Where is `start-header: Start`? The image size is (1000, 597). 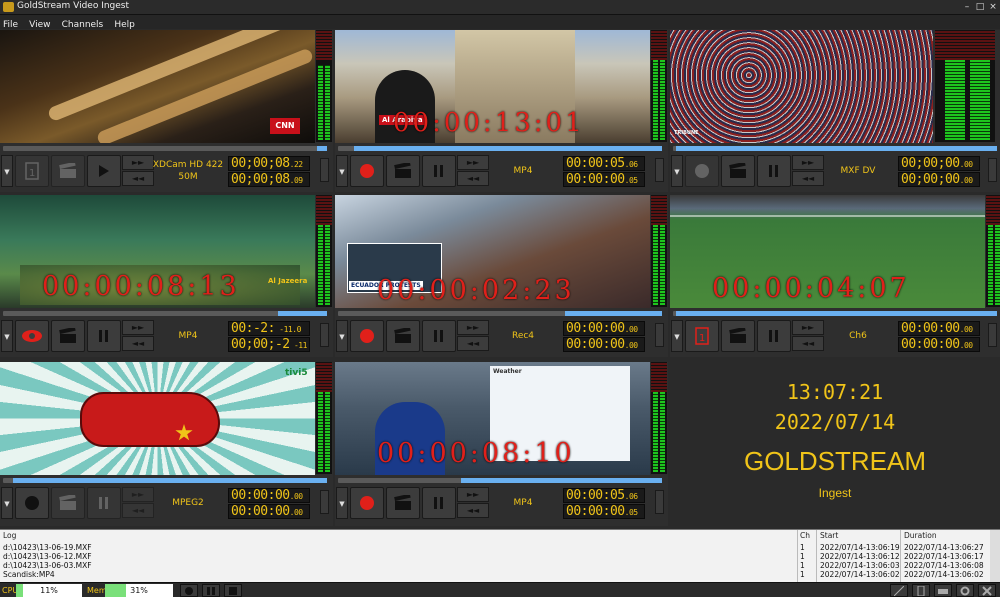
start-header: Start is located at coordinates (829, 536).